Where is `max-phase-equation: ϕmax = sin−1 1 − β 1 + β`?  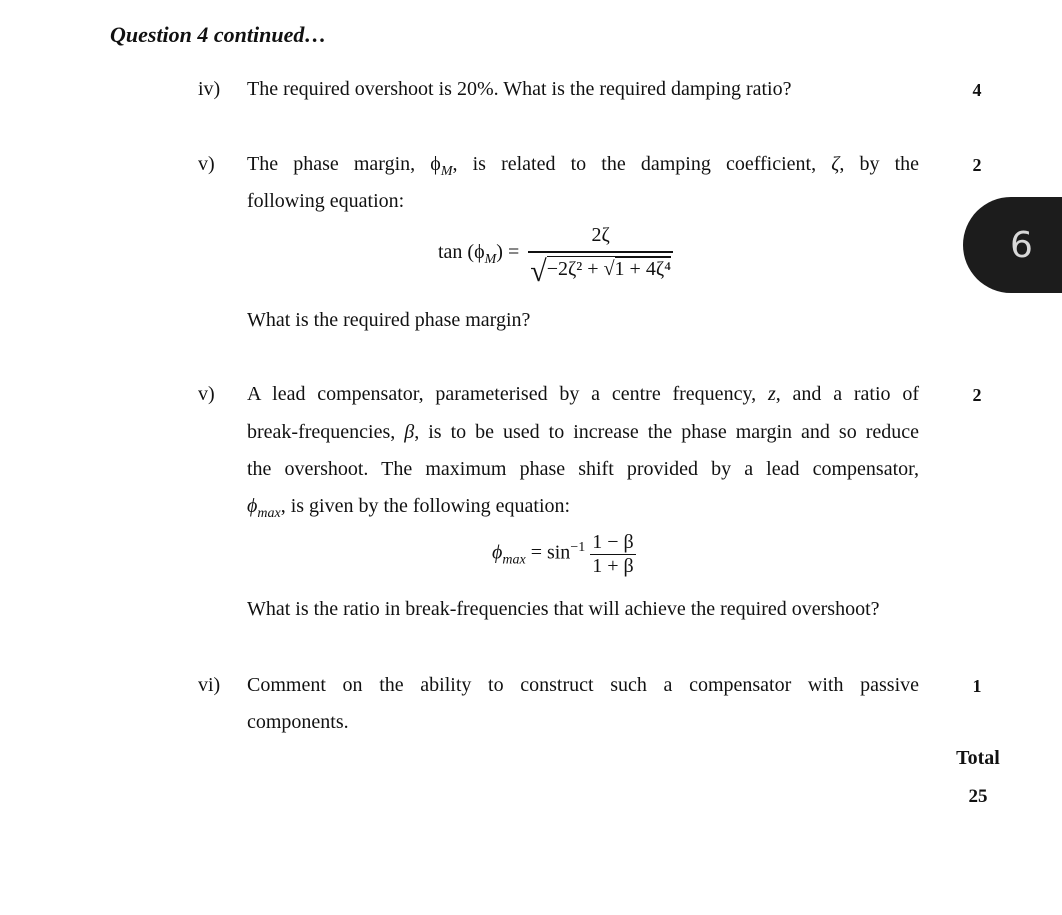
max-phase-equation: ϕmax = sin−1 1 − β 1 + β is located at coordinates (564, 554).